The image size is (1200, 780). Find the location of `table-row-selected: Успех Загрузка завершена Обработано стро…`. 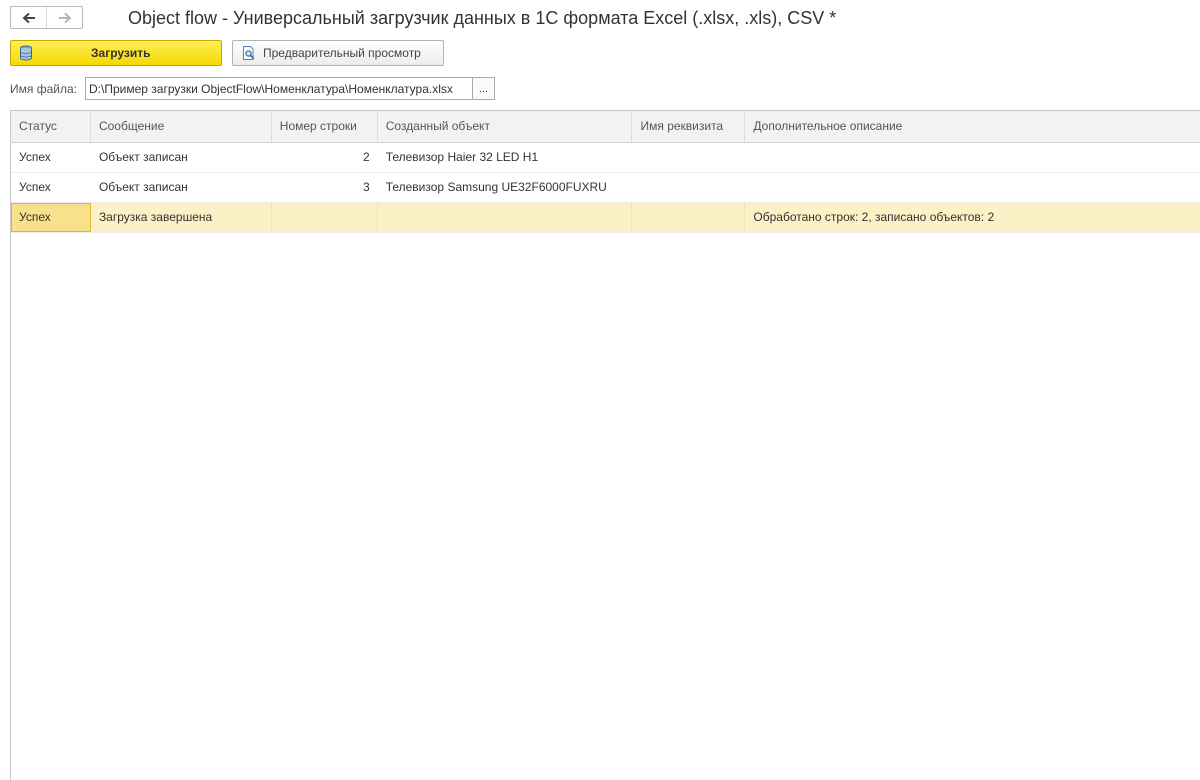

table-row-selected: Успех Загрузка завершена Обработано стро… is located at coordinates (605, 218).